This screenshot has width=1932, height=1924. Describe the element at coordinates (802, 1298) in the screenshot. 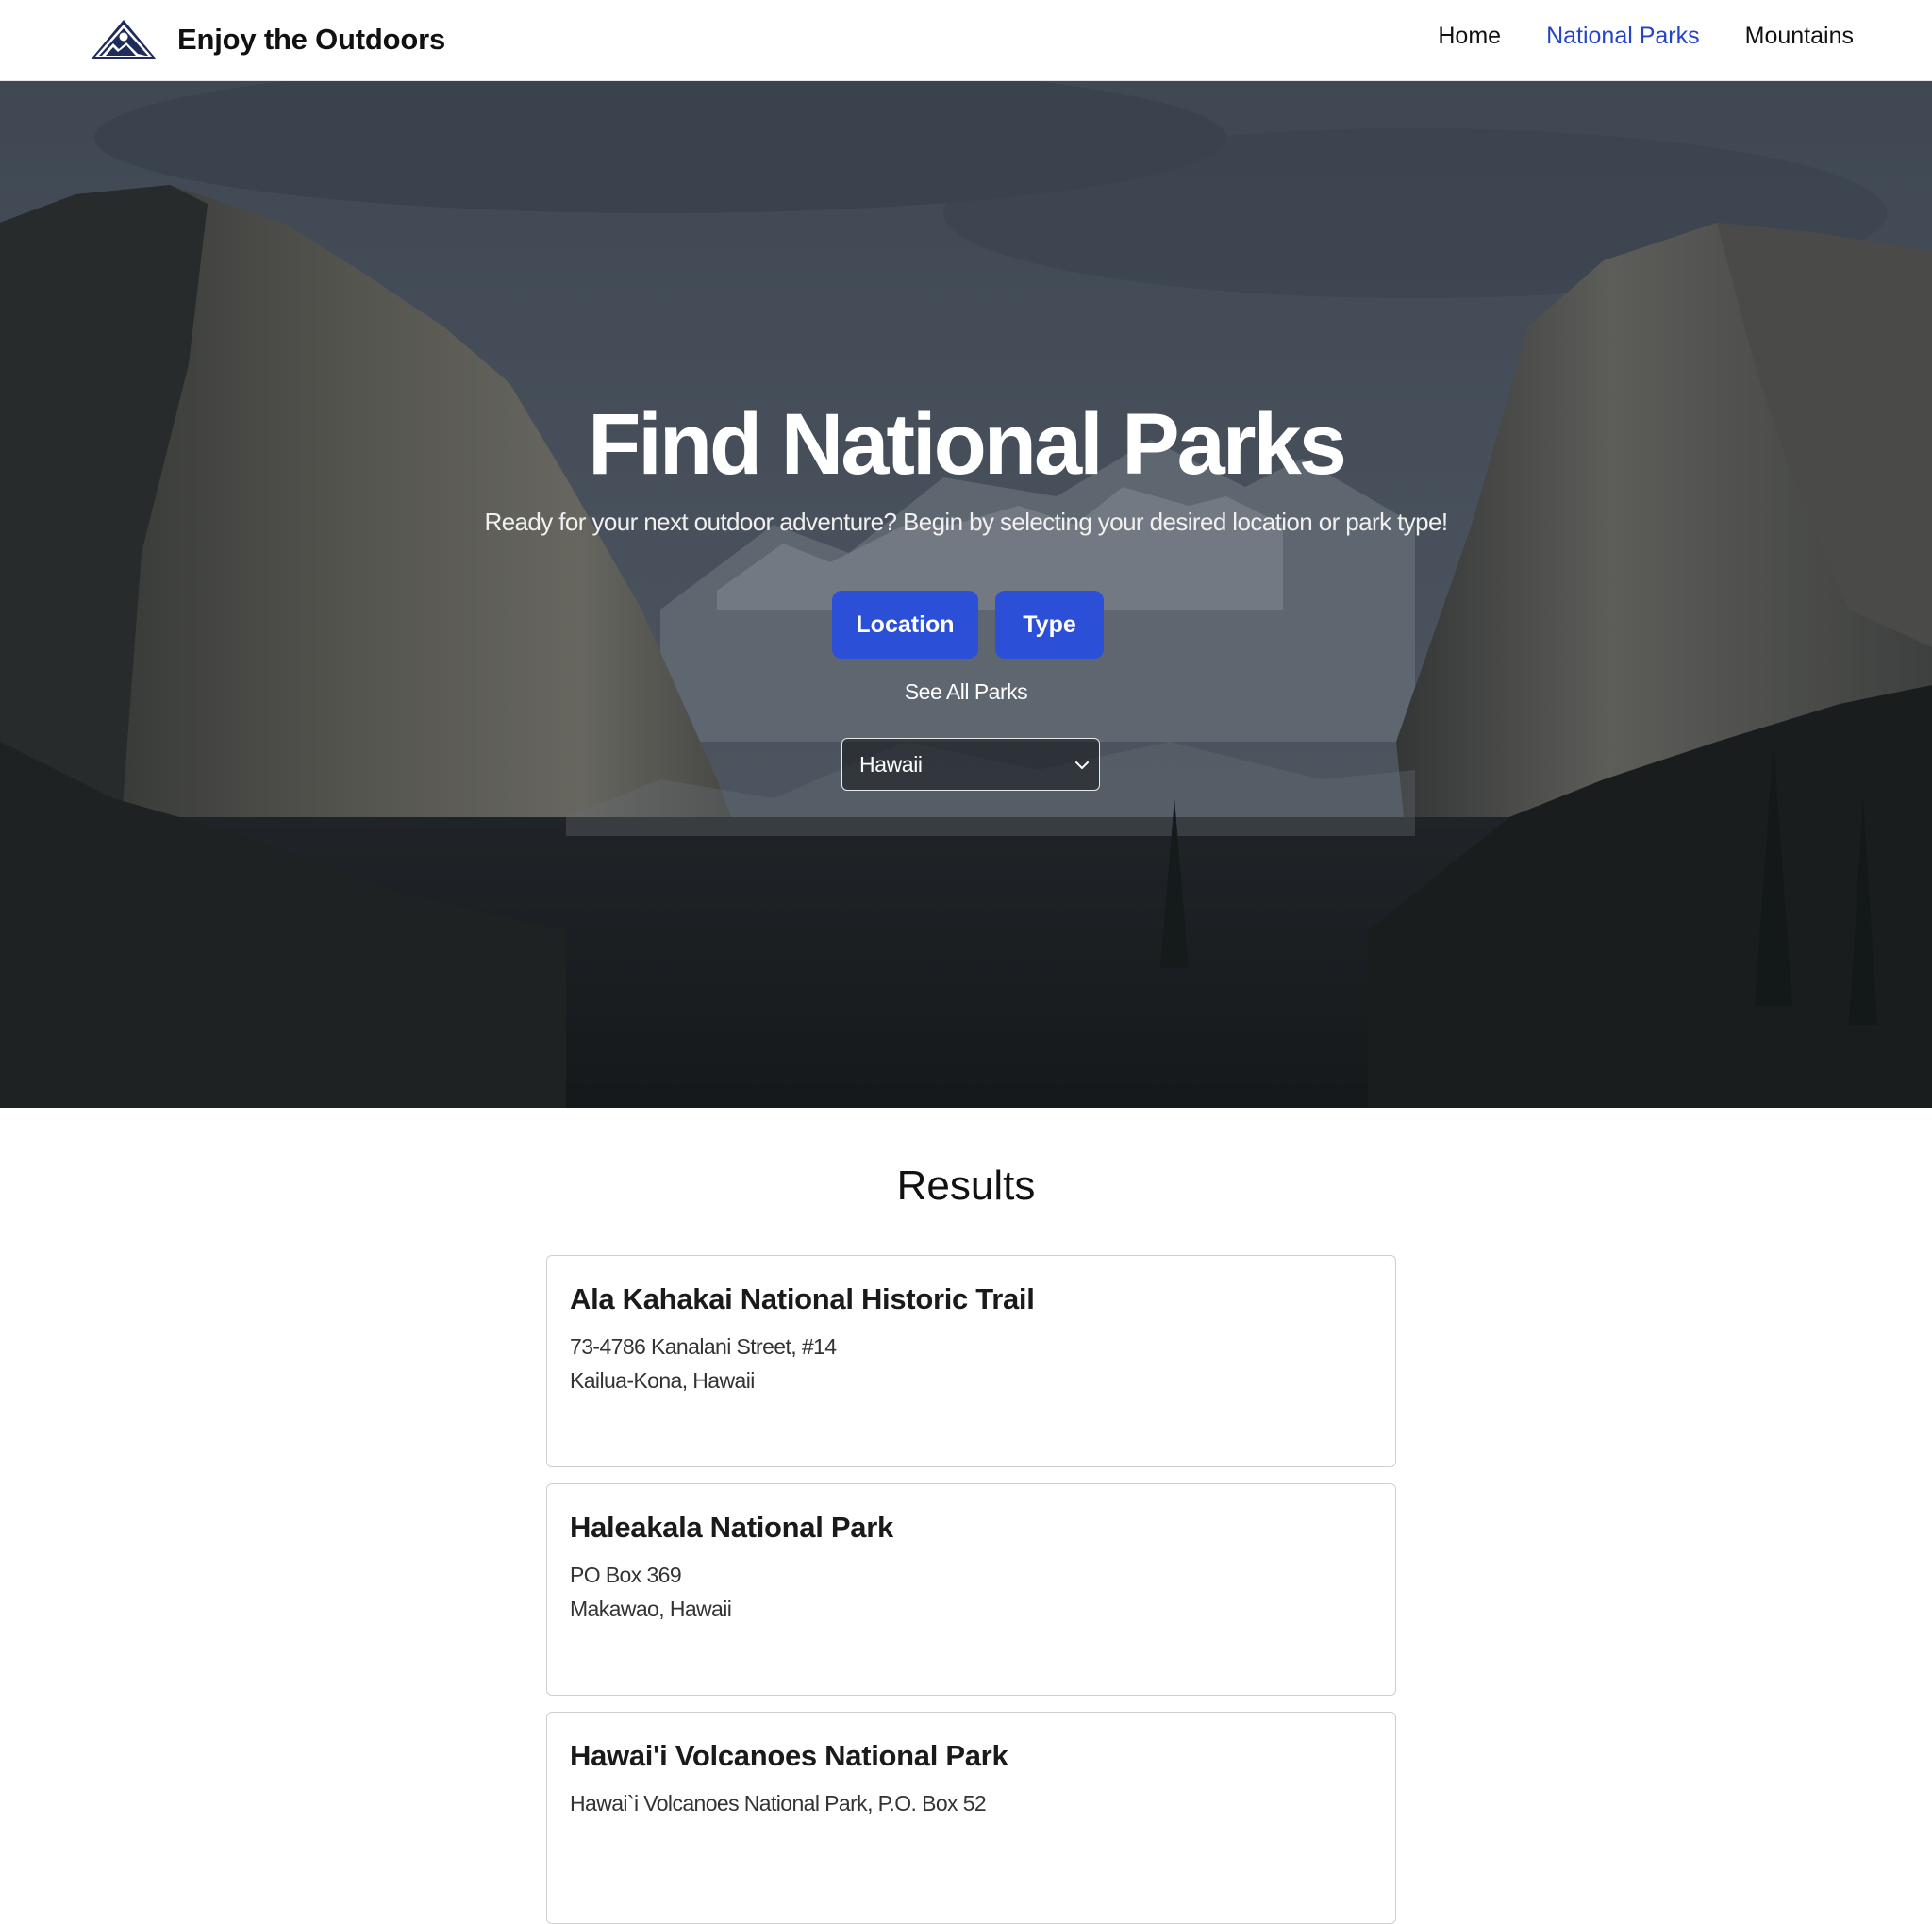

I see `park-name: Ala Kahakai National Historic Trail` at that location.